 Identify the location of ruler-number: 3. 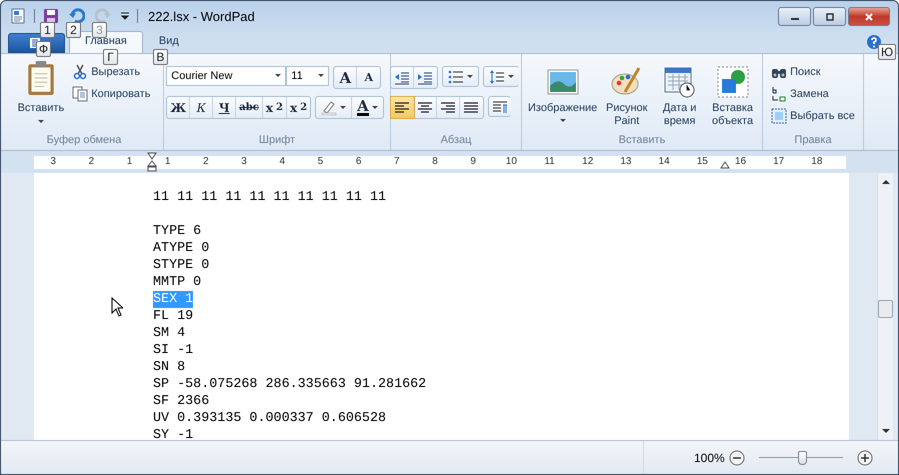
(244, 162).